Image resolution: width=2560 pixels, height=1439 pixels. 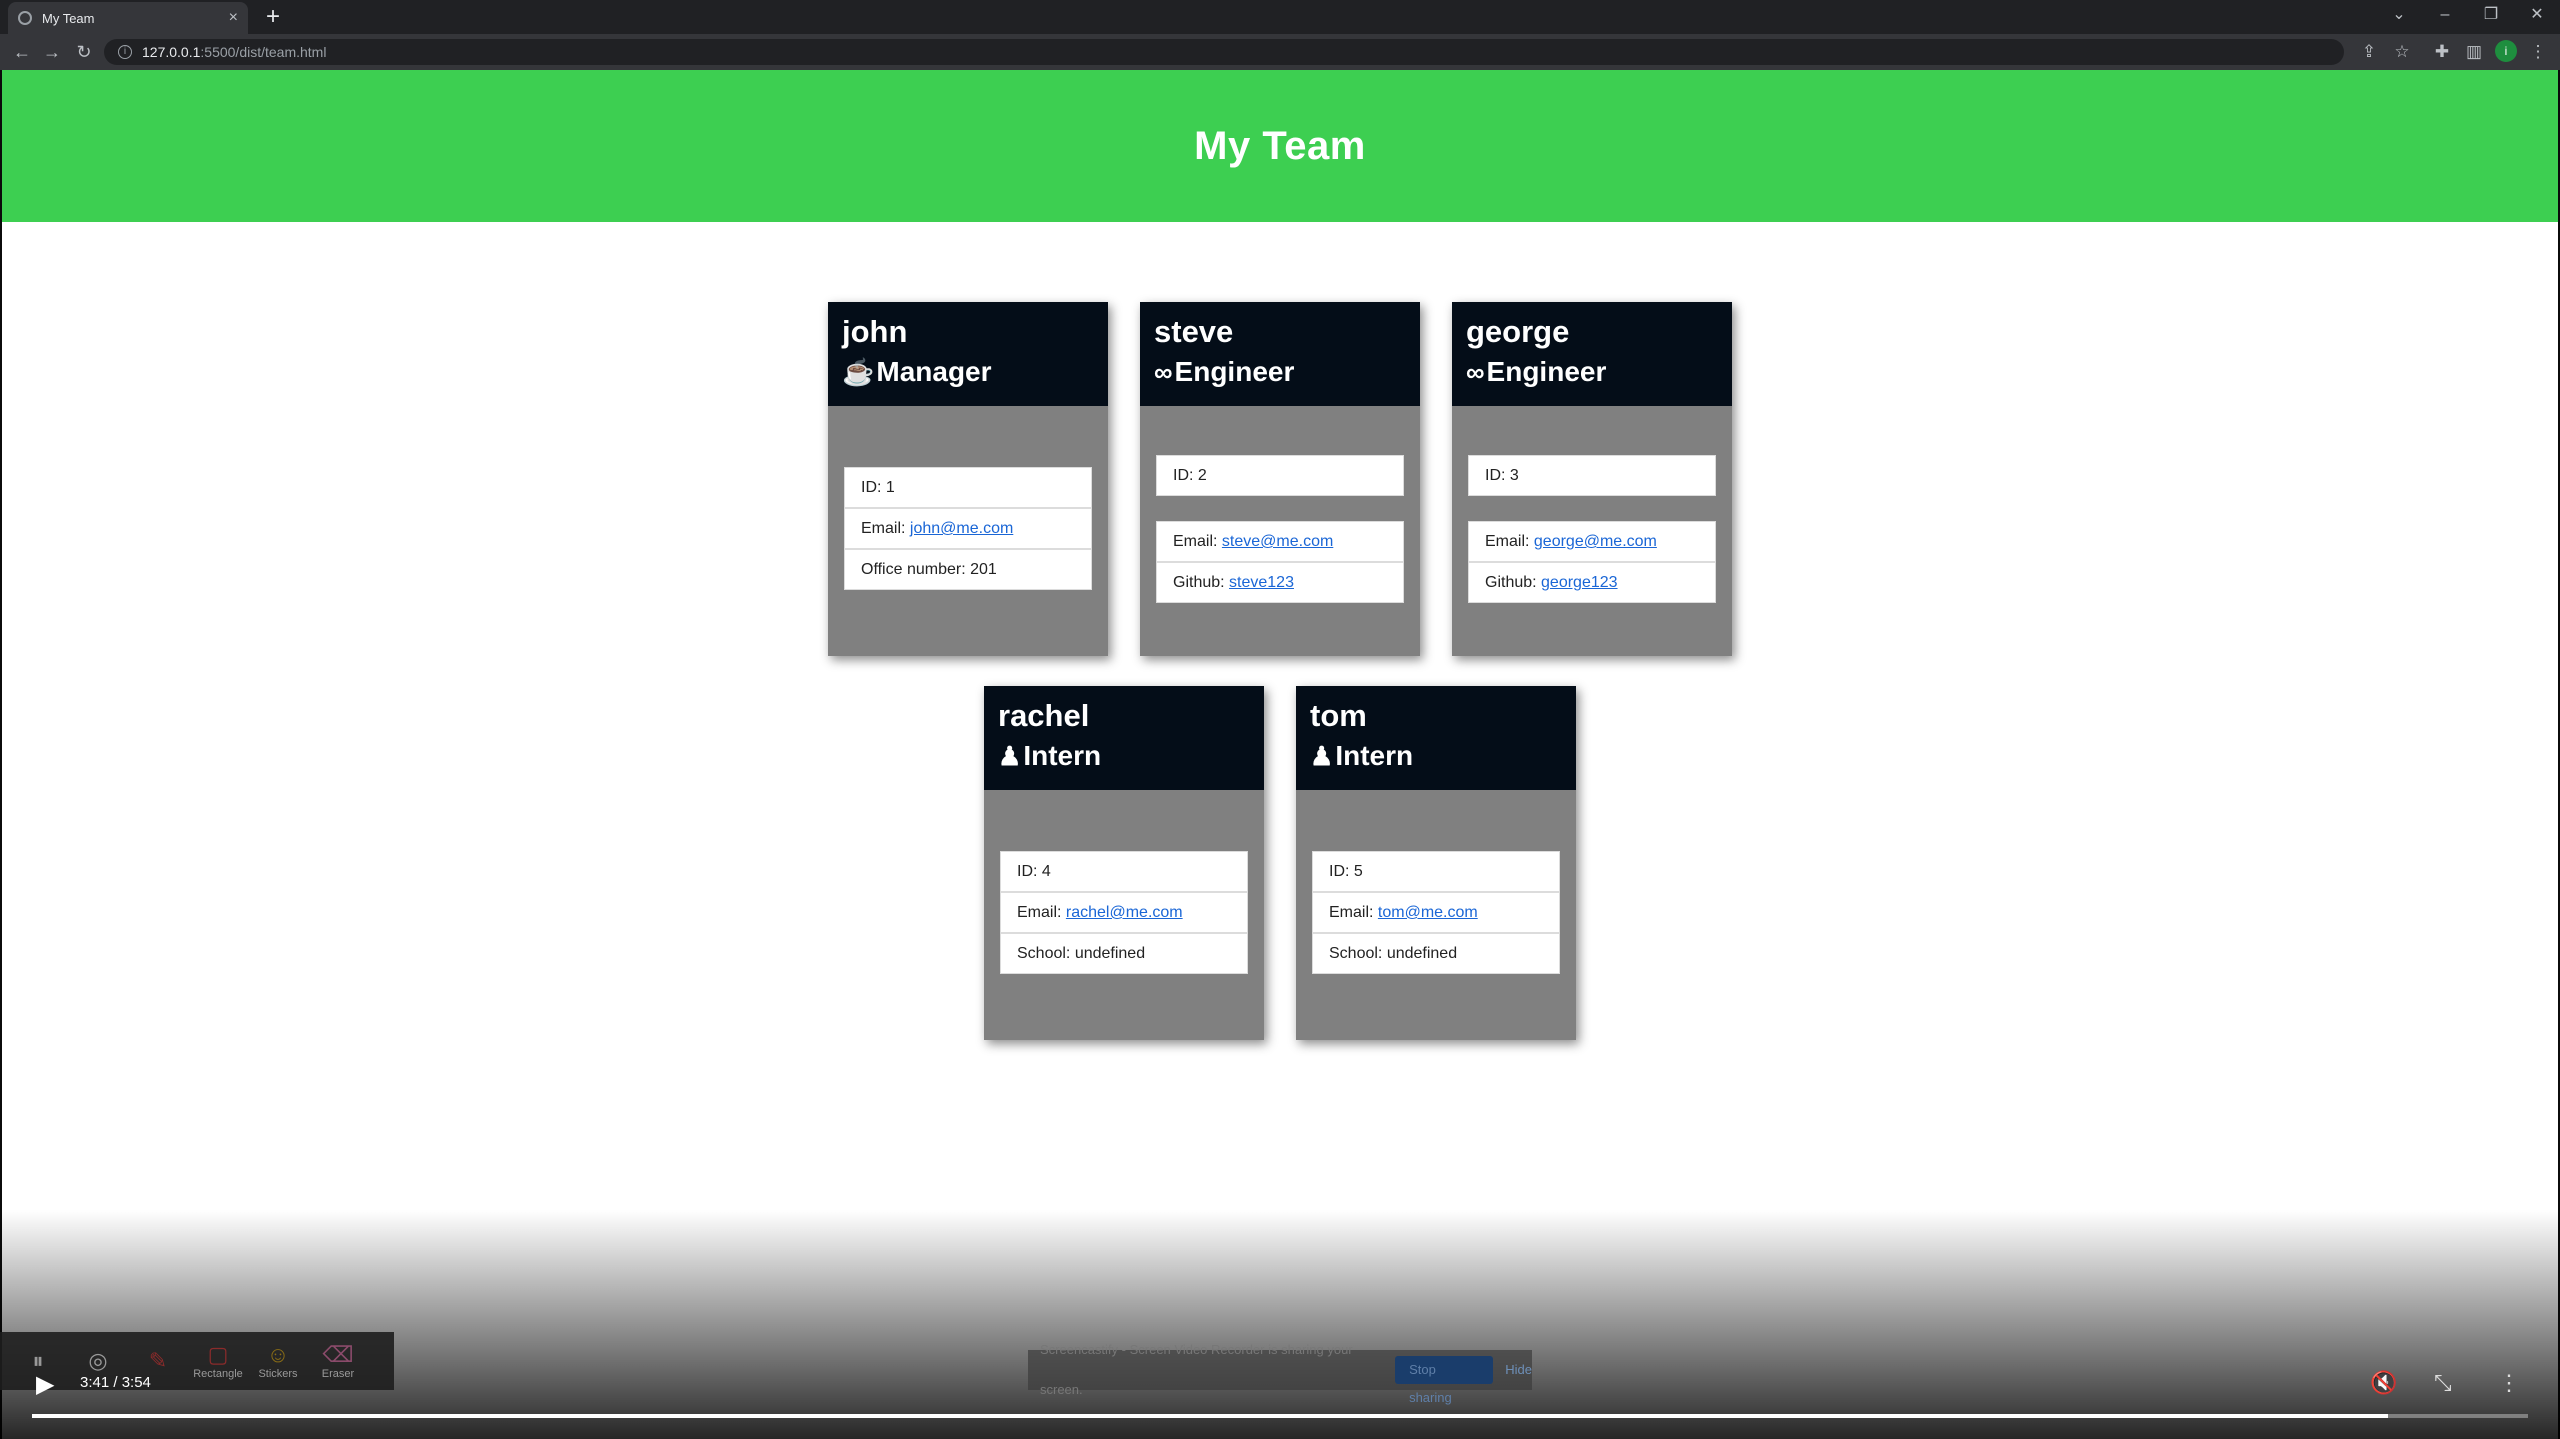 I want to click on restore-button: ❐, so click(x=2491, y=17).